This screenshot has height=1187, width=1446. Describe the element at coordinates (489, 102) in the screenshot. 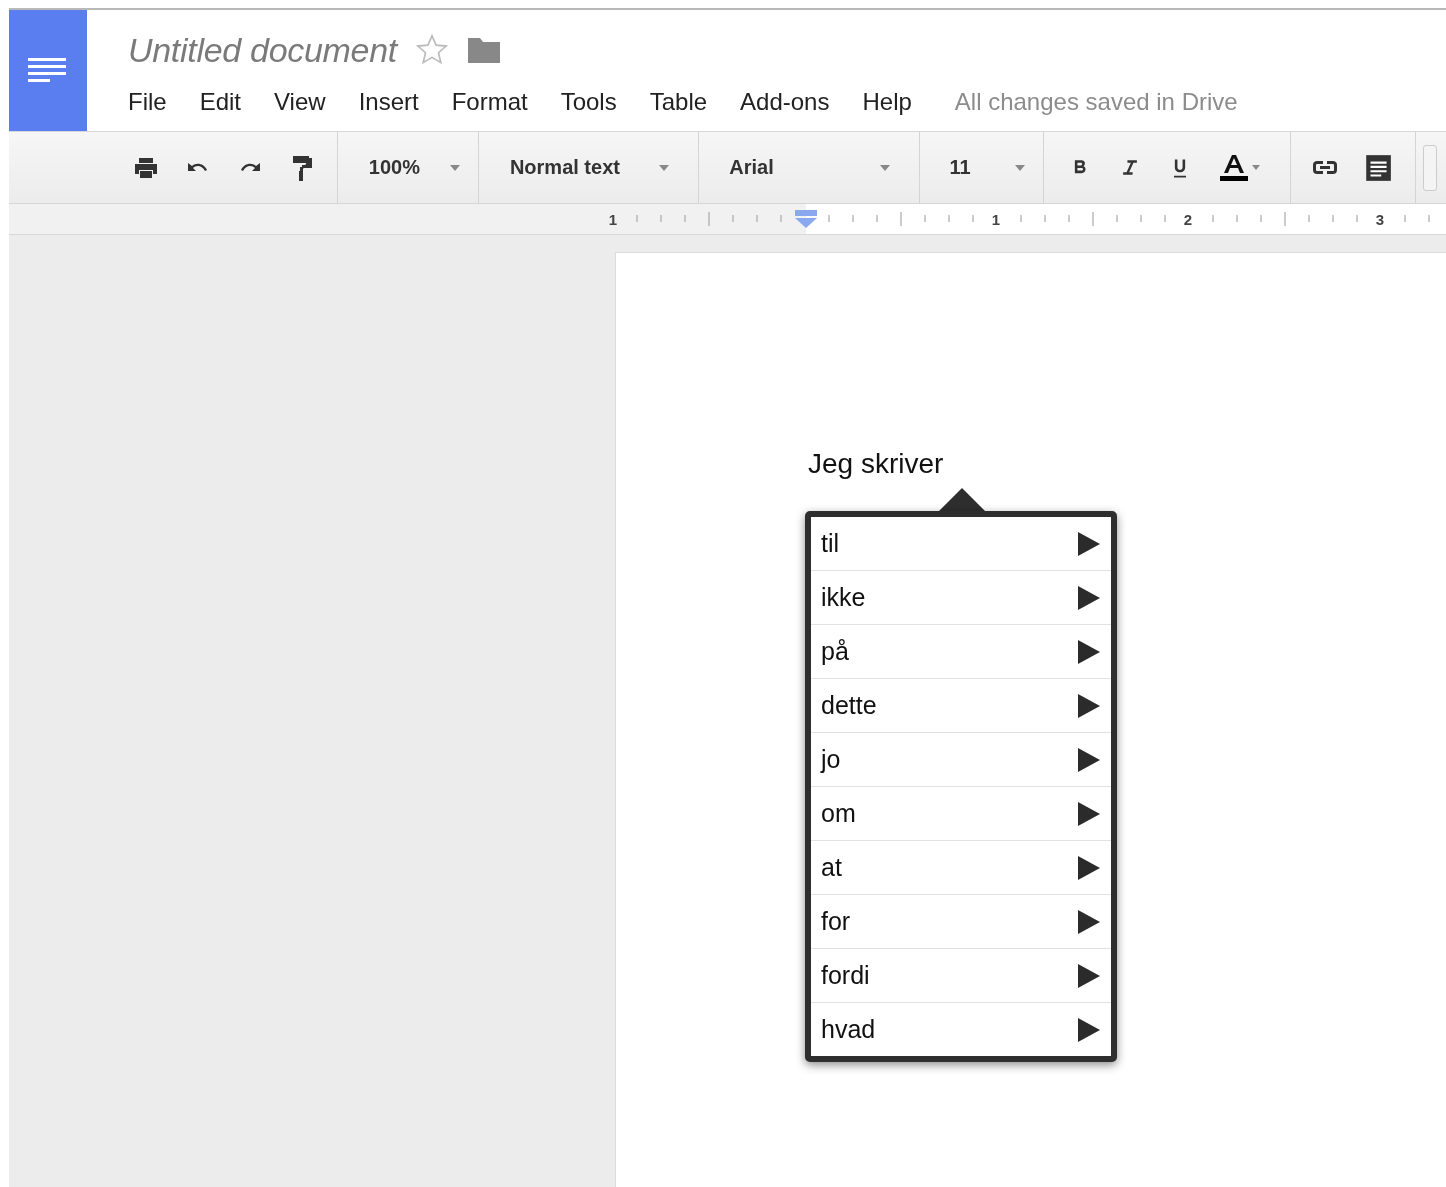

I see `menu-item: Format` at that location.